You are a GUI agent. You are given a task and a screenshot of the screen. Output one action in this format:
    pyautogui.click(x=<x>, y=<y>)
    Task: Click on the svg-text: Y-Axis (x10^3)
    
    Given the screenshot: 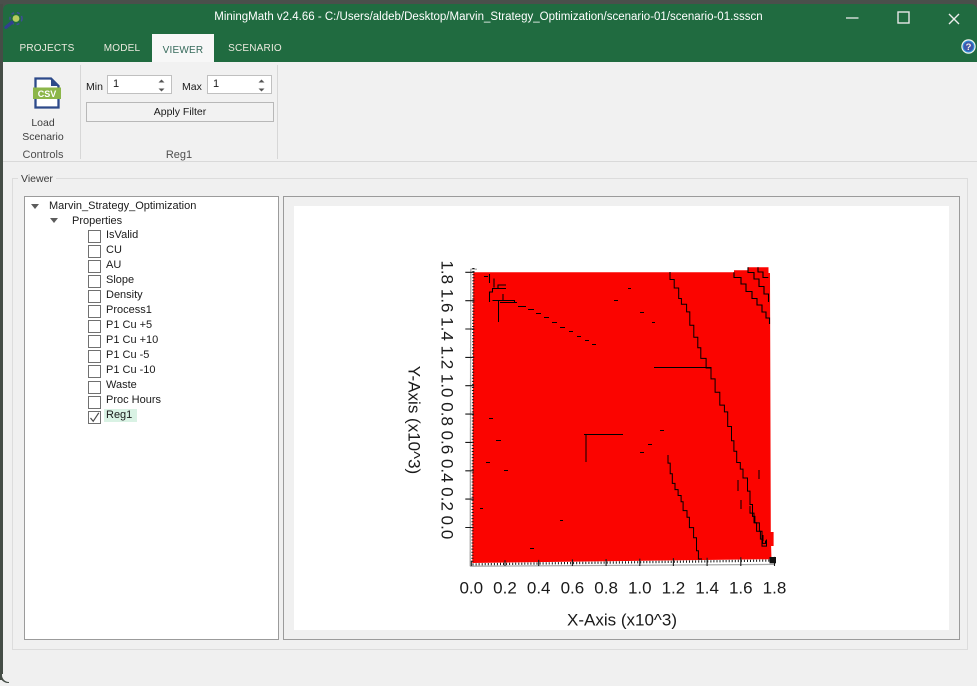 What is the action you would take?
    pyautogui.click(x=414, y=420)
    